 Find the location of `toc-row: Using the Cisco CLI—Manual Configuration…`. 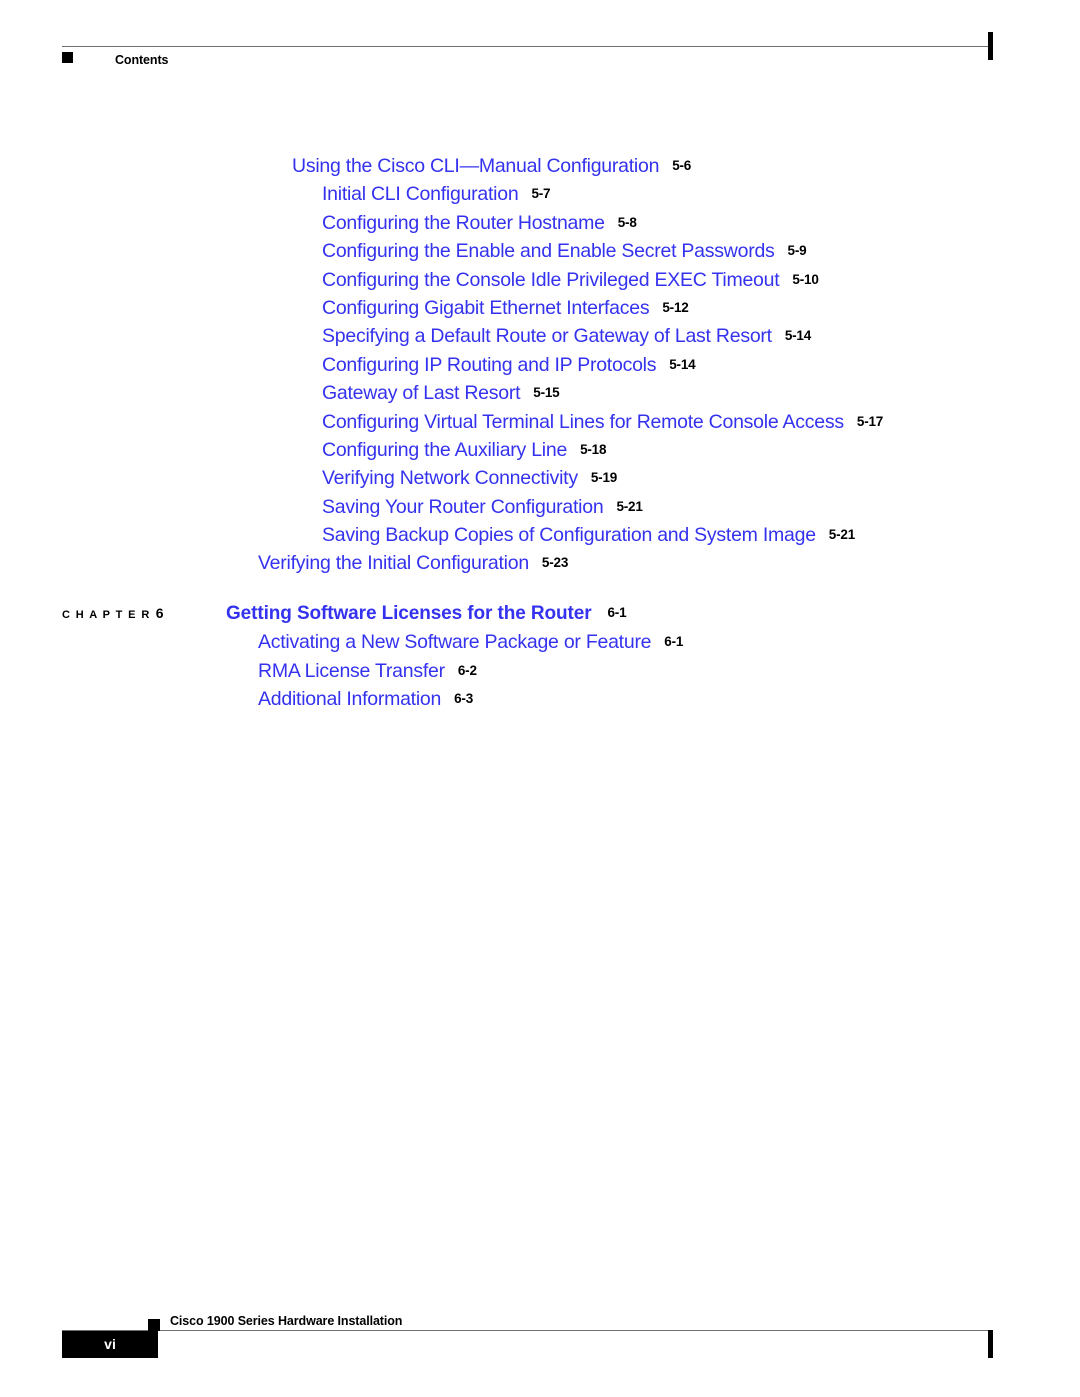

toc-row: Using the Cisco CLI—Manual Configuration… is located at coordinates (540, 166).